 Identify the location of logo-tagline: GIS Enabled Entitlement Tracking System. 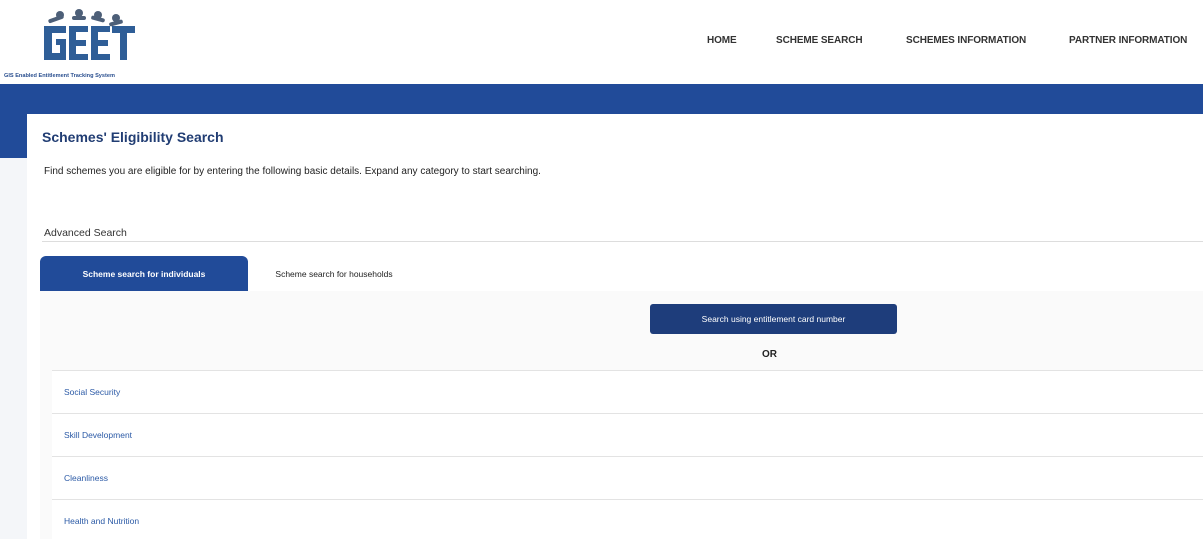
(59, 76).